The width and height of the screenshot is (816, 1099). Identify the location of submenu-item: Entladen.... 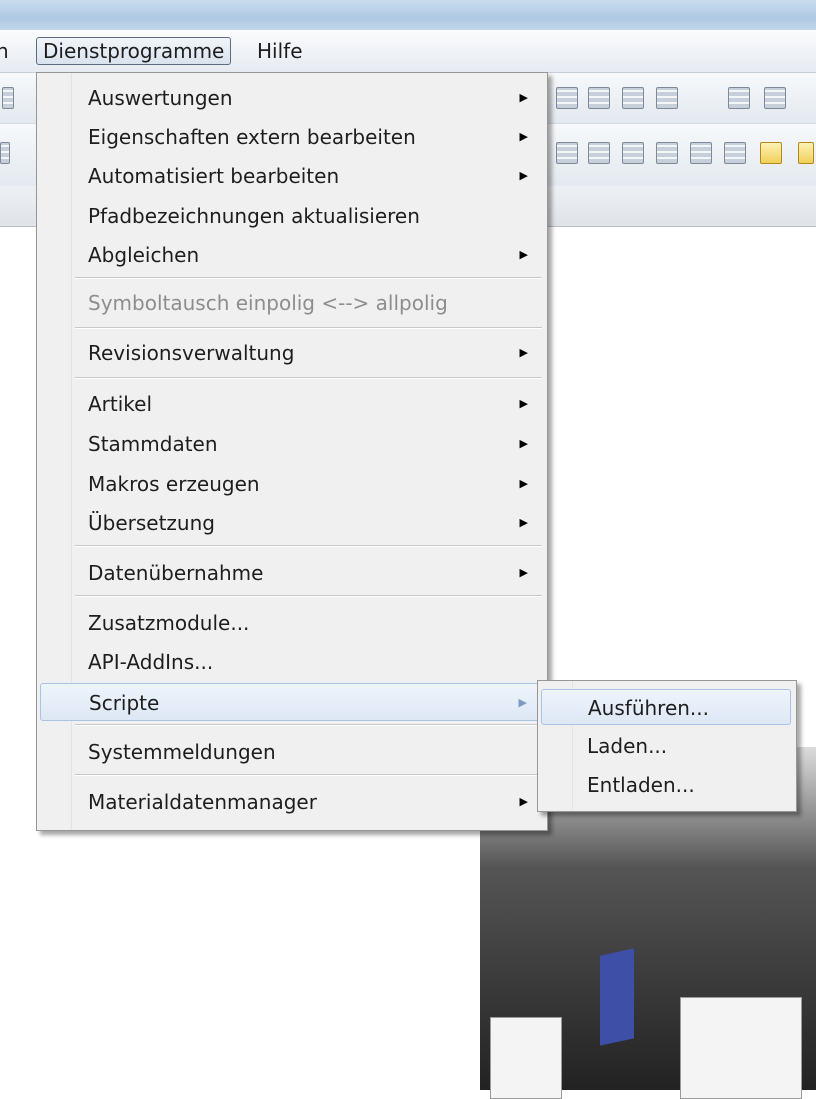
(666, 785).